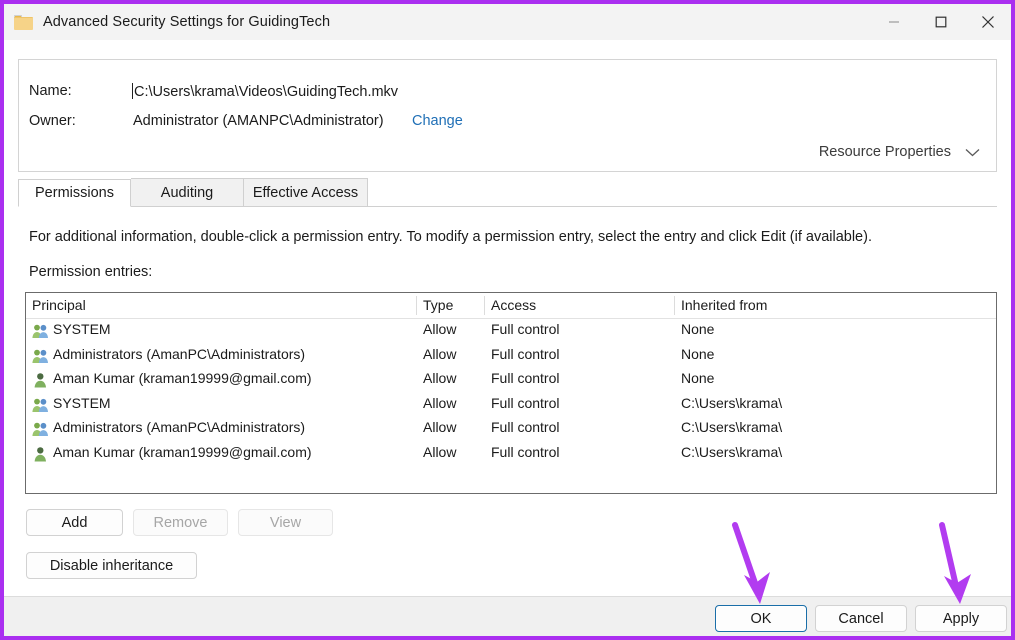  Describe the element at coordinates (437, 121) in the screenshot. I see `change-owner-link: Change` at that location.